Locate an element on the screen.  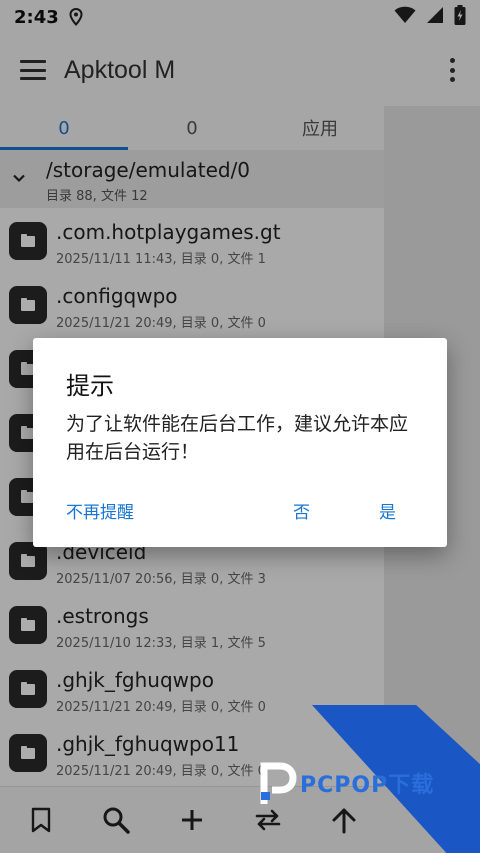
watermark-logo: PCPOP下载 is located at coordinates (346, 783).